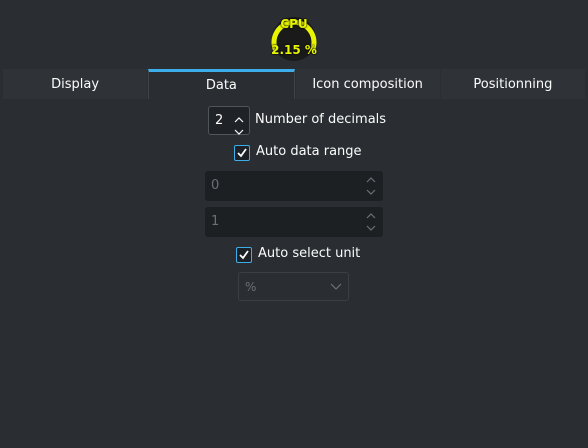  Describe the element at coordinates (251, 287) in the screenshot. I see `unit-selected-value: %` at that location.